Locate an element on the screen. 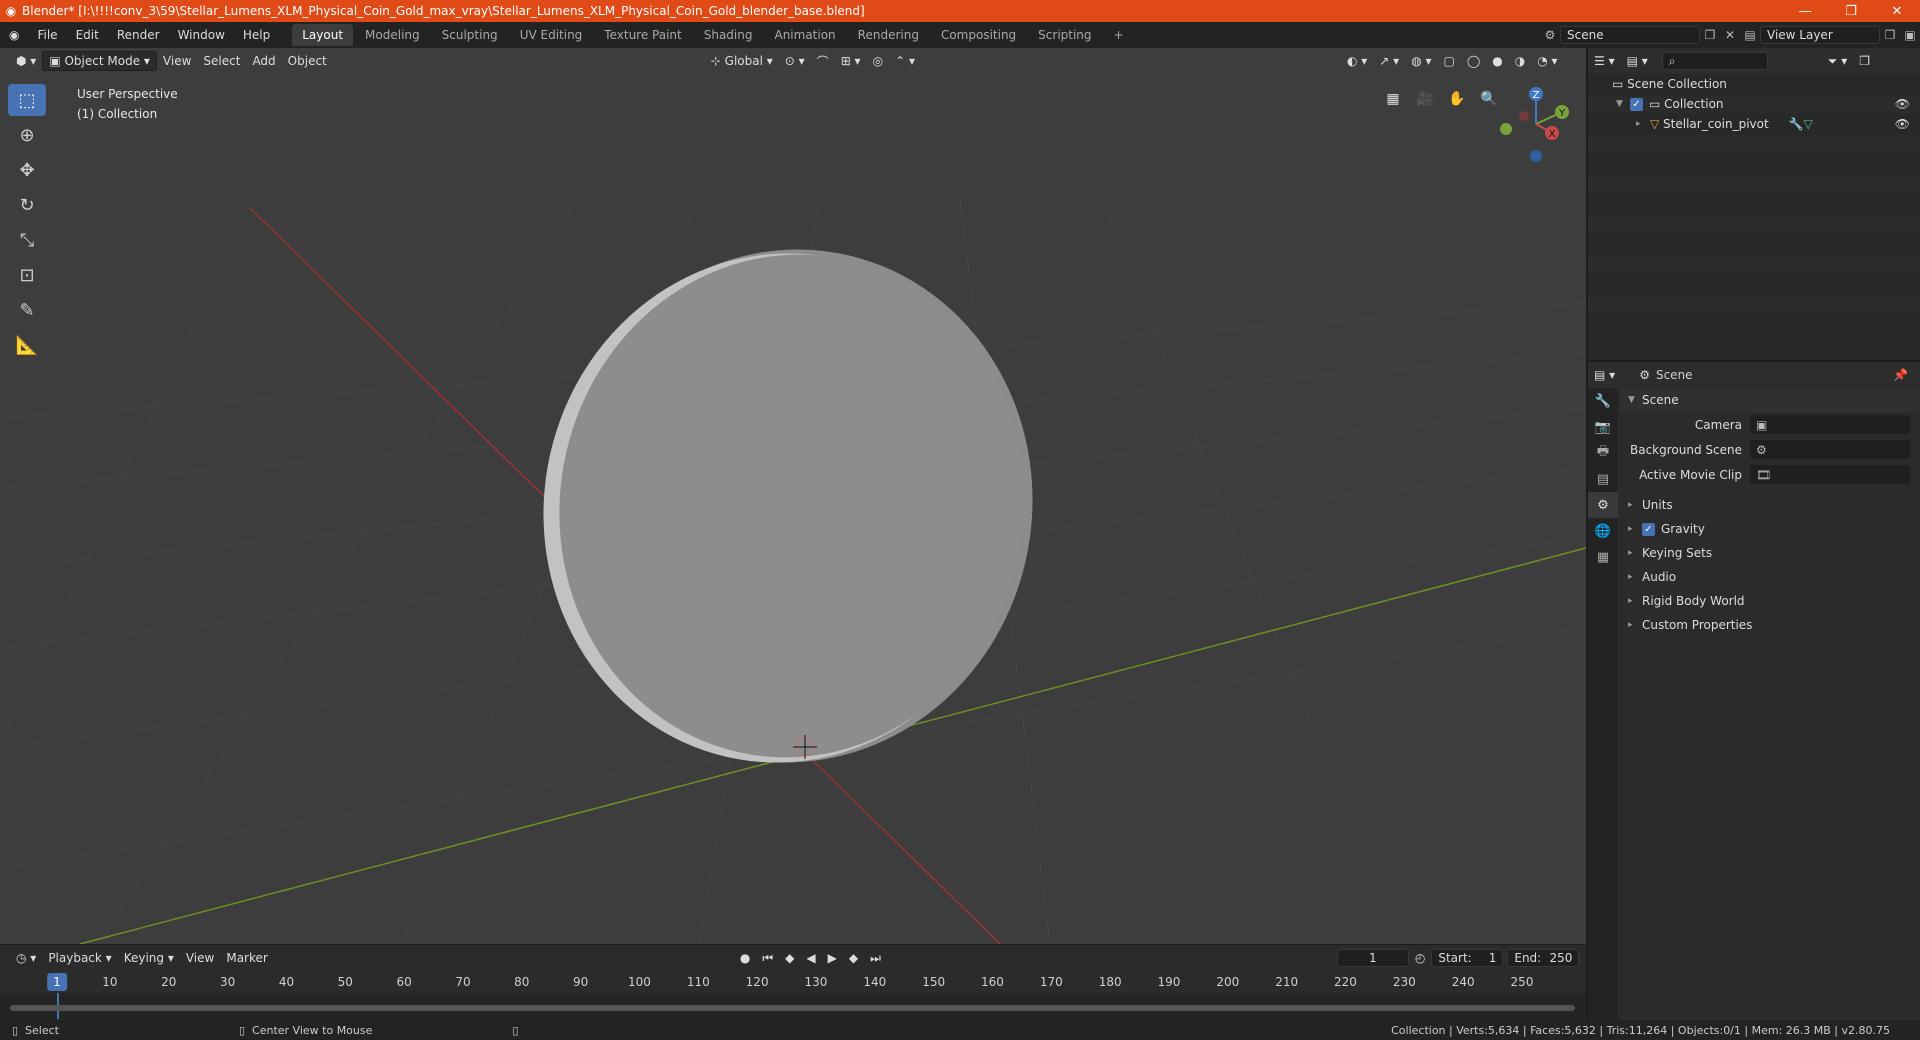 This screenshot has height=1040, width=1920. close-button: ✕ is located at coordinates (1897, 11).